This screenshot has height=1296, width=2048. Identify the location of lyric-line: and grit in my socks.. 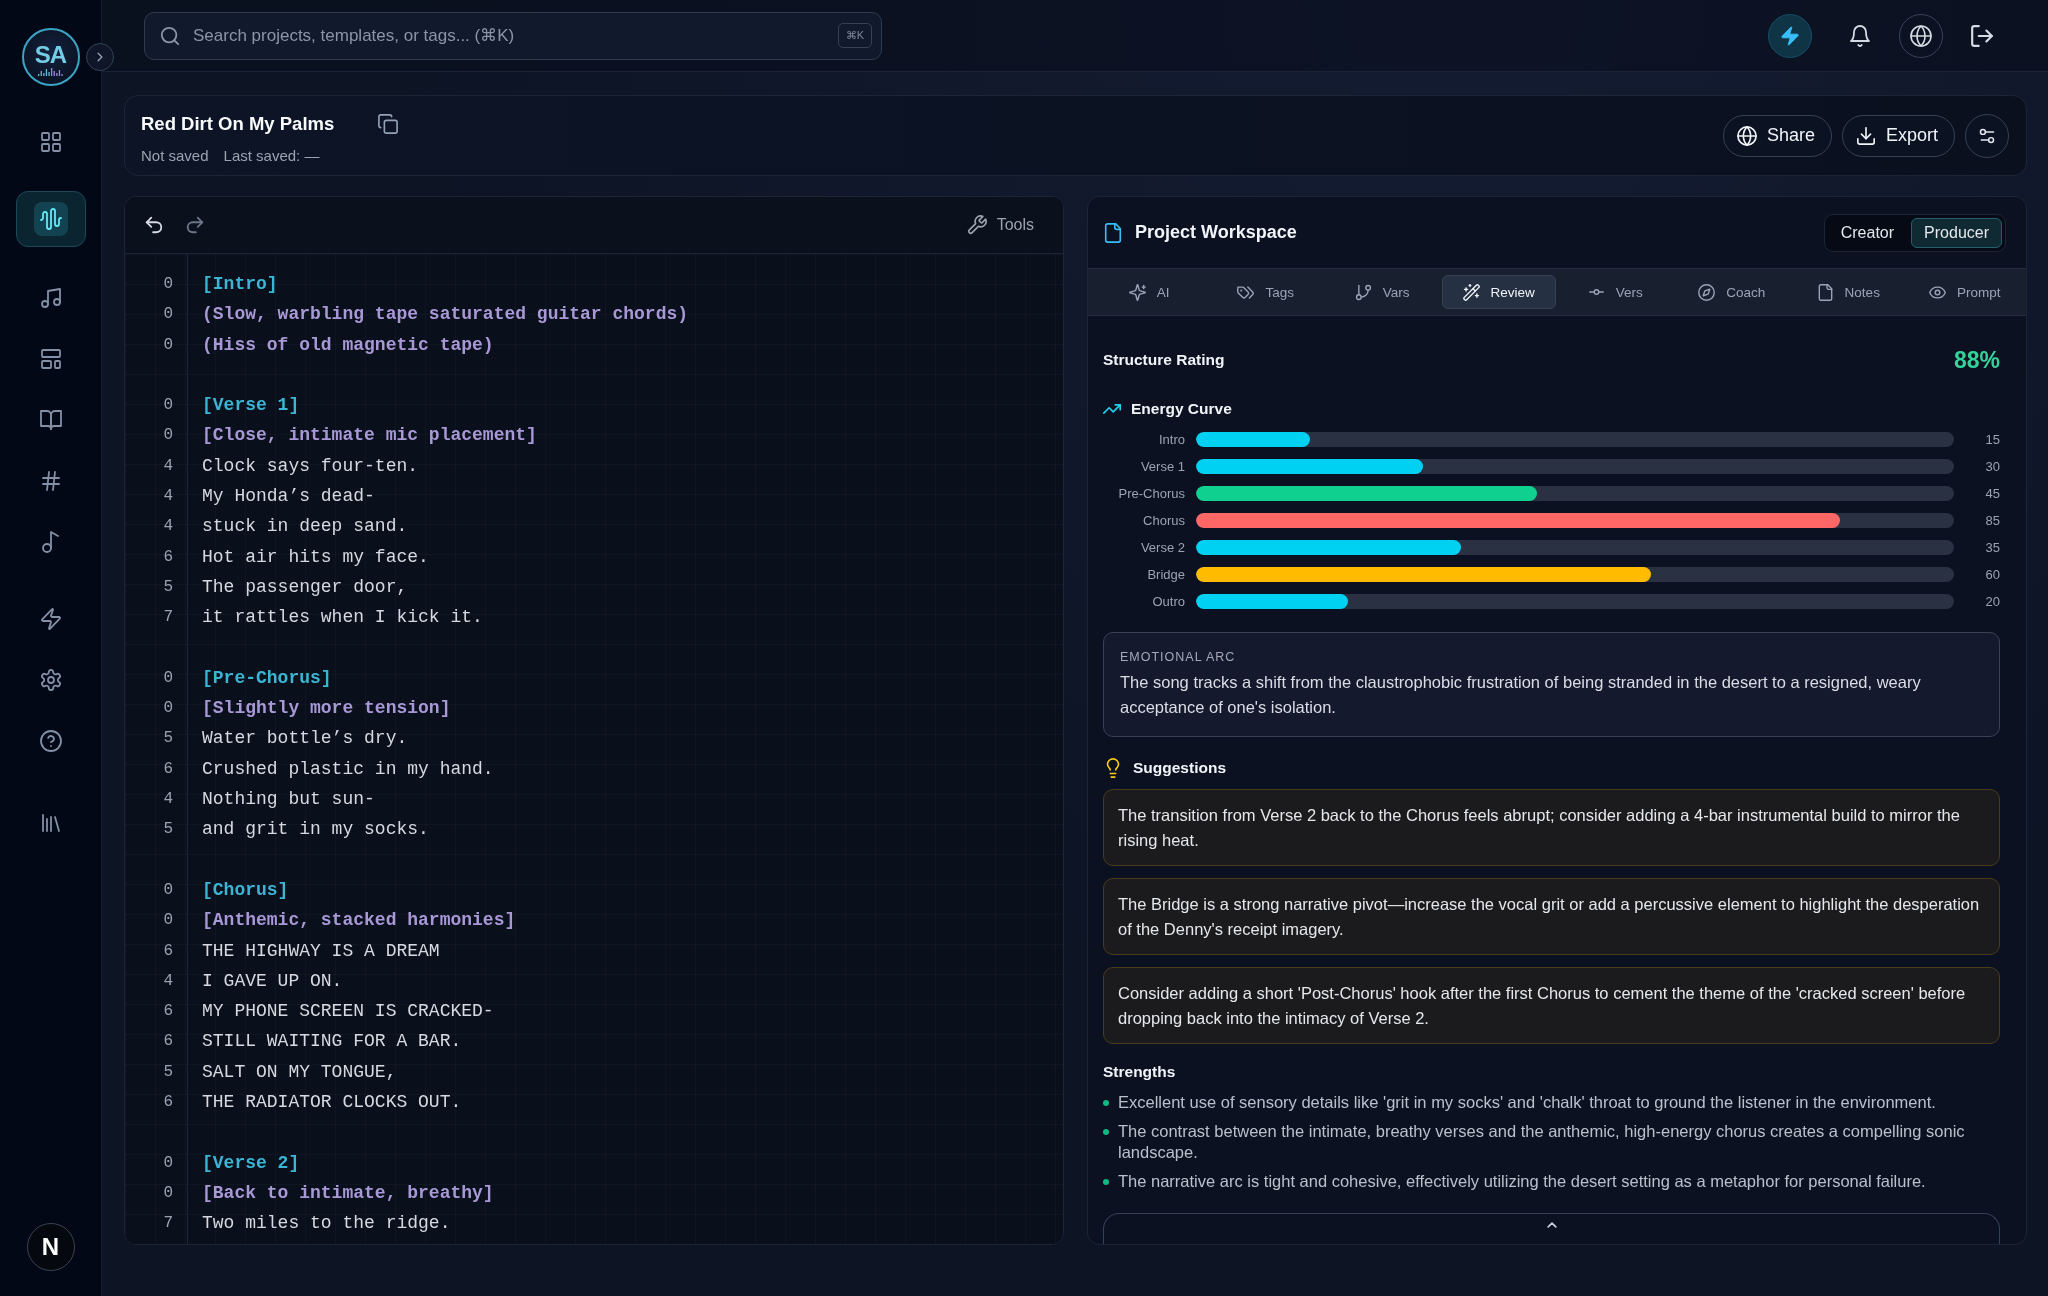
(315, 829).